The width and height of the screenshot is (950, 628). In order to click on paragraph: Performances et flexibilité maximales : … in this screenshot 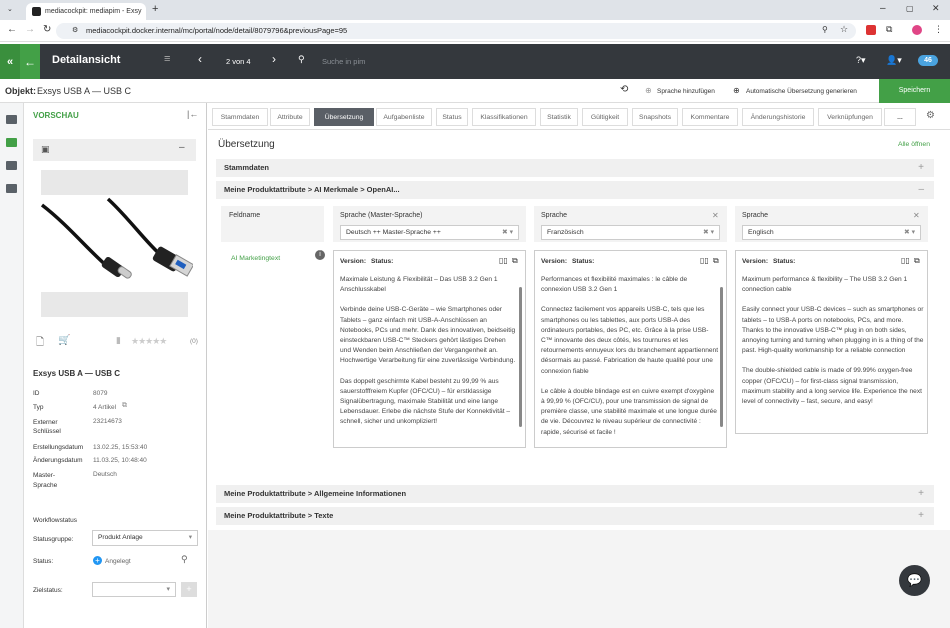, I will do `click(614, 285)`.